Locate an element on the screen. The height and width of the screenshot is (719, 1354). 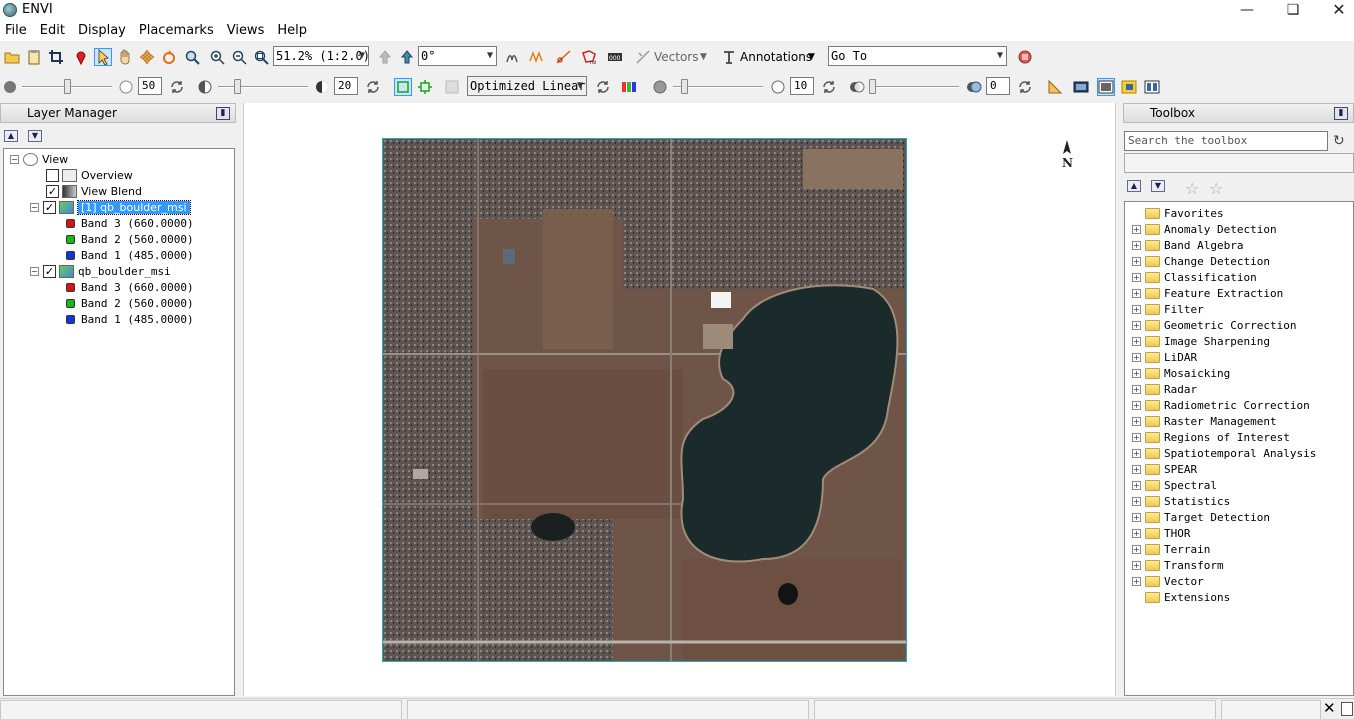
chip-view-icon is located at coordinates (1081, 87).